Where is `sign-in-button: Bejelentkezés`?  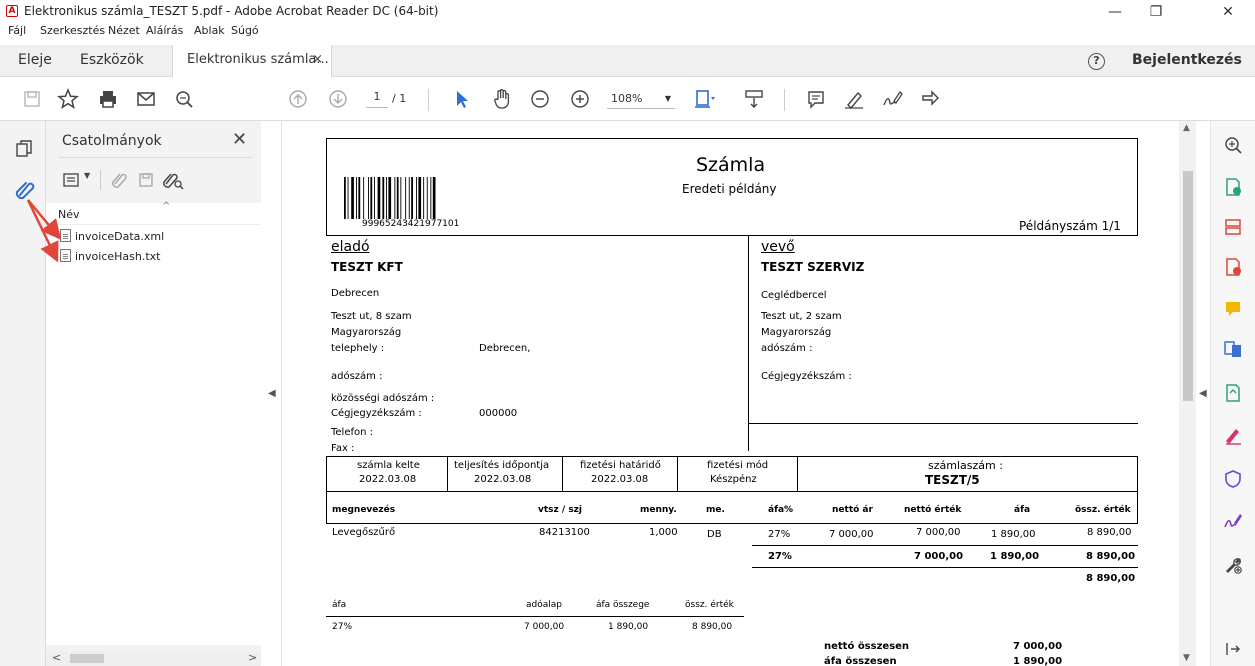 sign-in-button: Bejelentkezés is located at coordinates (1187, 60).